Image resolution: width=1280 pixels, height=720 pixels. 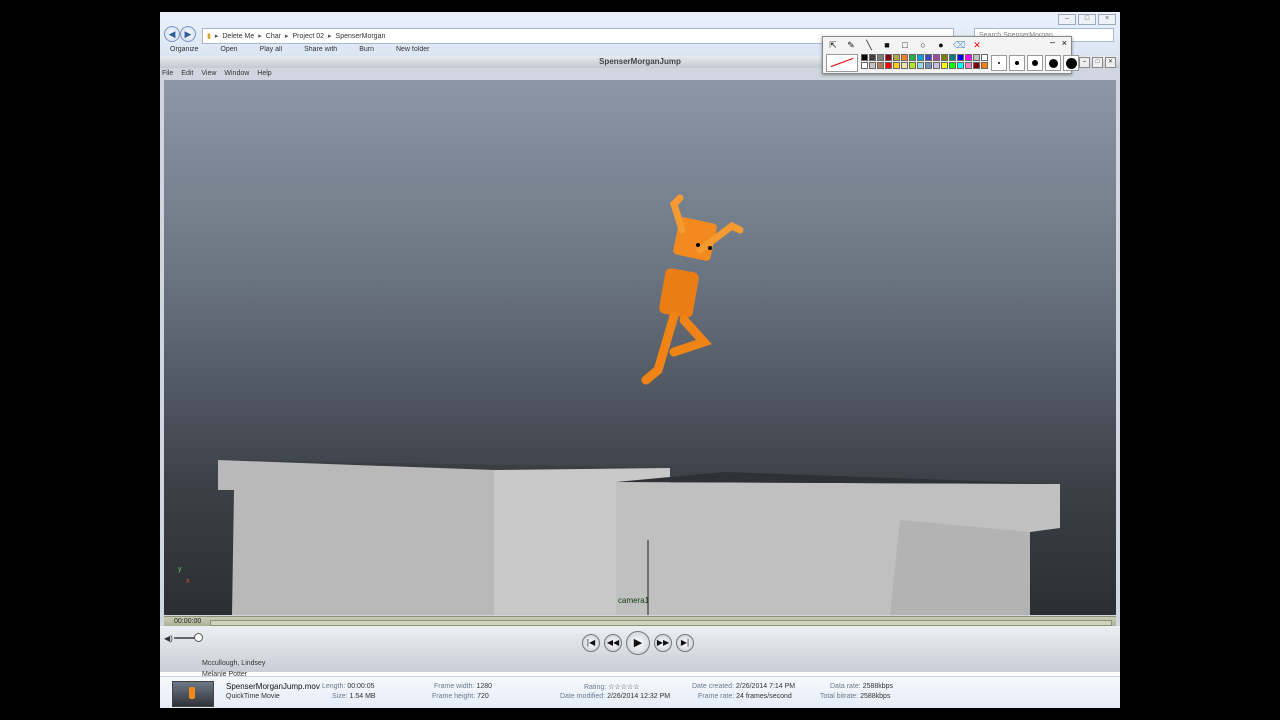 What do you see at coordinates (595, 687) in the screenshot?
I see `rating-label: Rating:` at bounding box center [595, 687].